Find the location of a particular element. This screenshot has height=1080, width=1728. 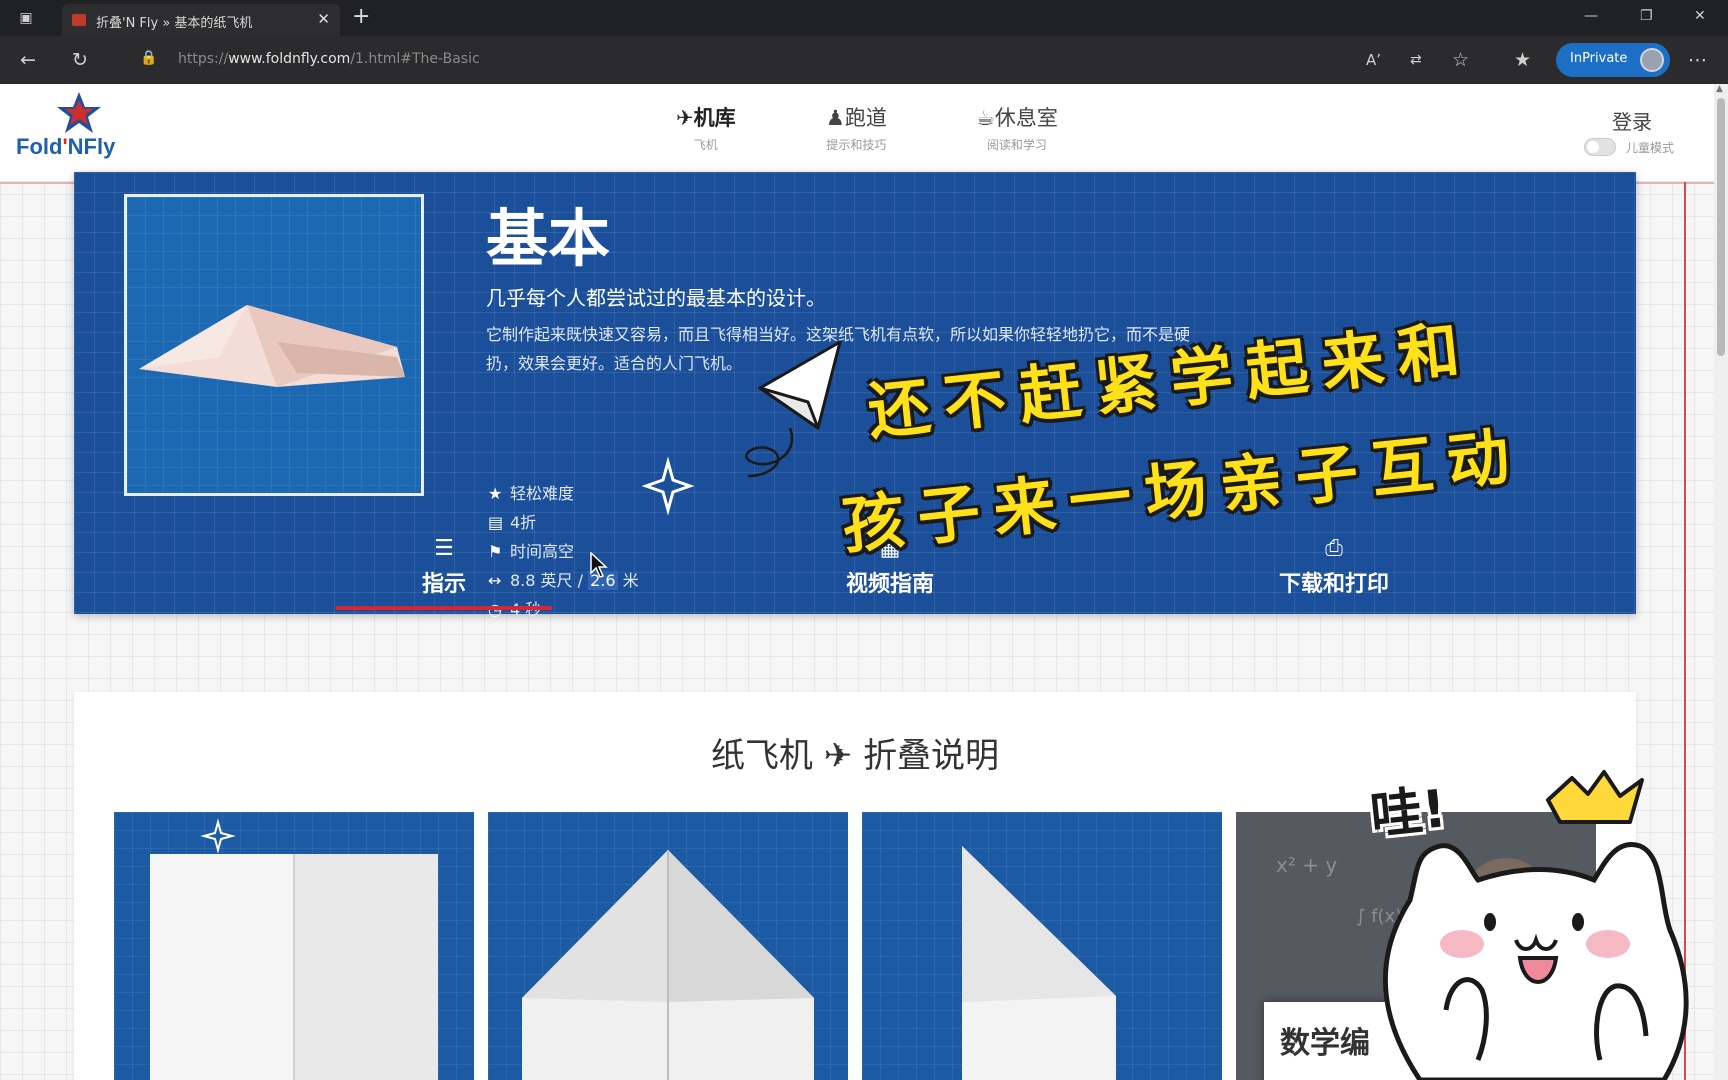

crown-doodle is located at coordinates (1595, 797).